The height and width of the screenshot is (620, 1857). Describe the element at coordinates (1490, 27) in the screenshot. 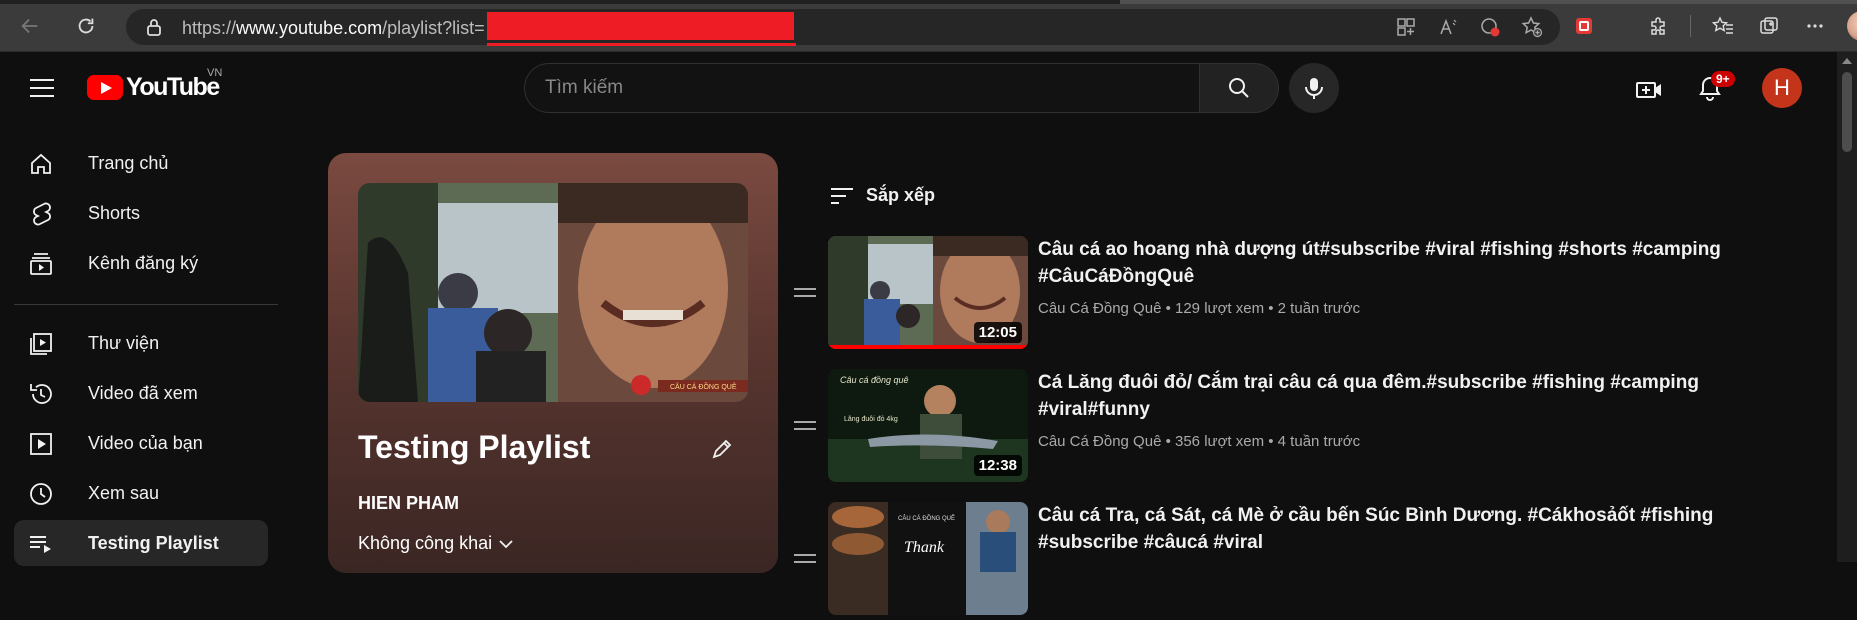

I see `tracking-prevention-icon` at that location.